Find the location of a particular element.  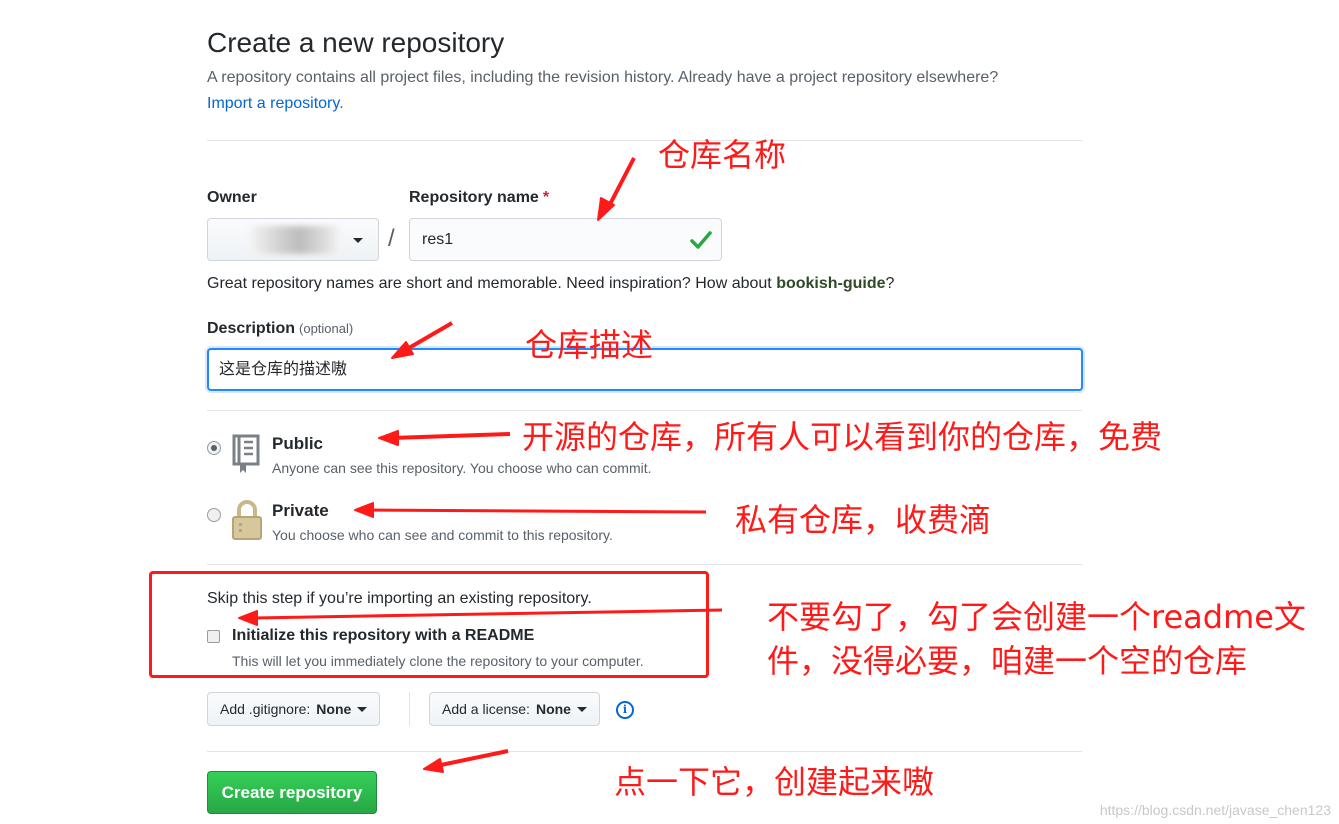

gitignore-select: Add .gitignore: None is located at coordinates (294, 709).